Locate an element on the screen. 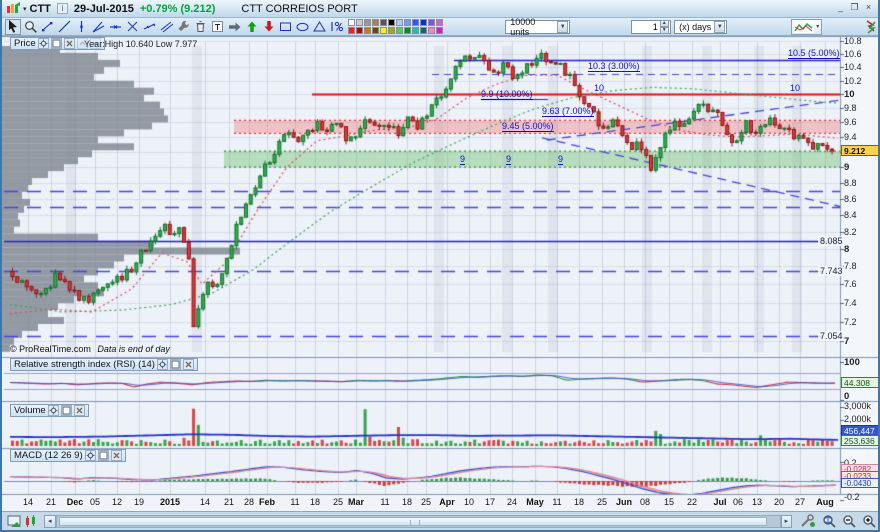  window-controls: _ ❐ × is located at coordinates (854, 7).